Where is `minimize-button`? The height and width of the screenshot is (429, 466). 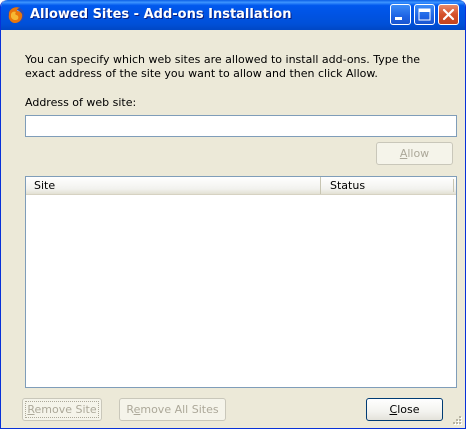
minimize-button is located at coordinates (400, 14).